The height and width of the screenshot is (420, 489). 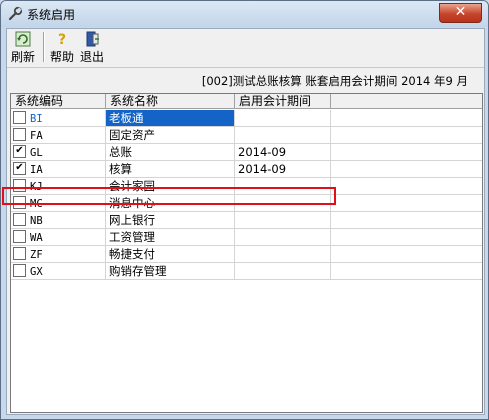 I want to click on close-button: ✕, so click(x=460, y=13).